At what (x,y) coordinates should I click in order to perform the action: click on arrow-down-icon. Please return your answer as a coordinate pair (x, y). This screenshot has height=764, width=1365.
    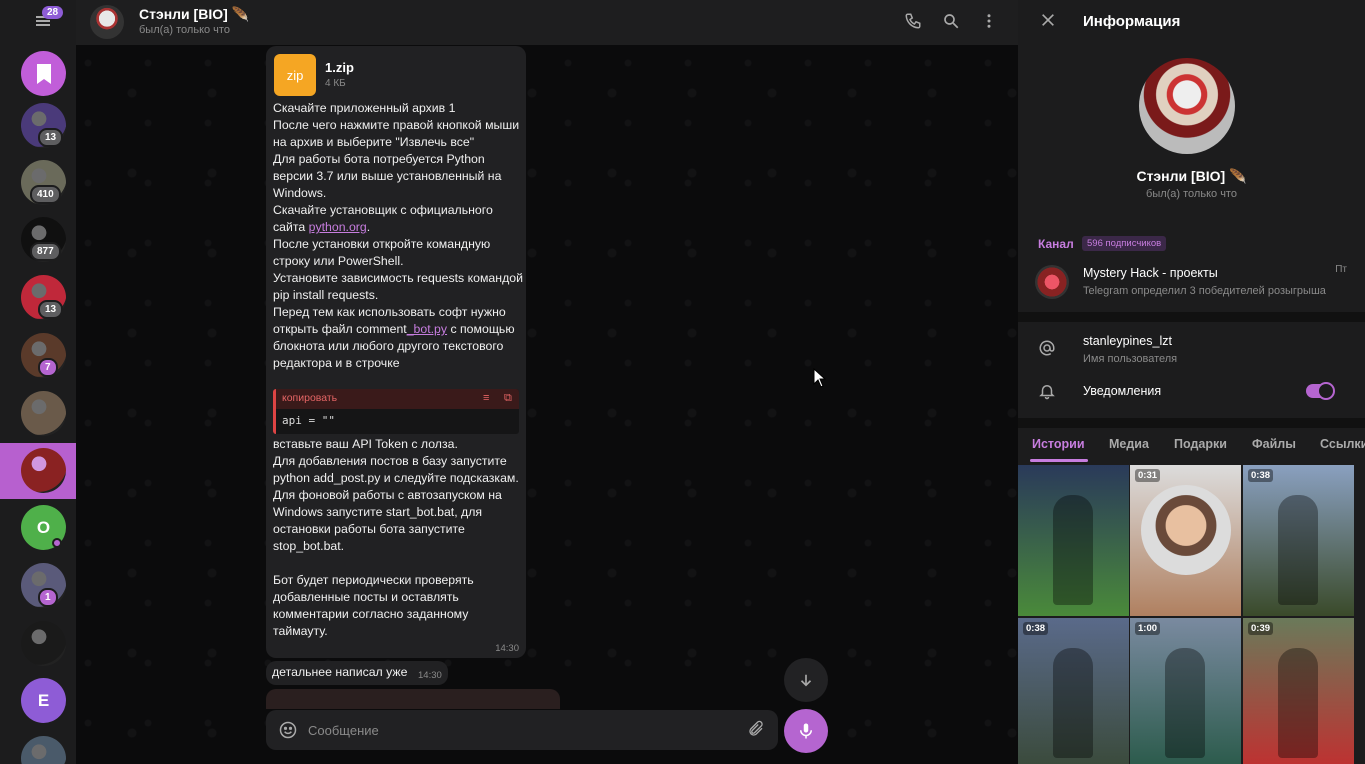
    Looking at the image, I should click on (806, 680).